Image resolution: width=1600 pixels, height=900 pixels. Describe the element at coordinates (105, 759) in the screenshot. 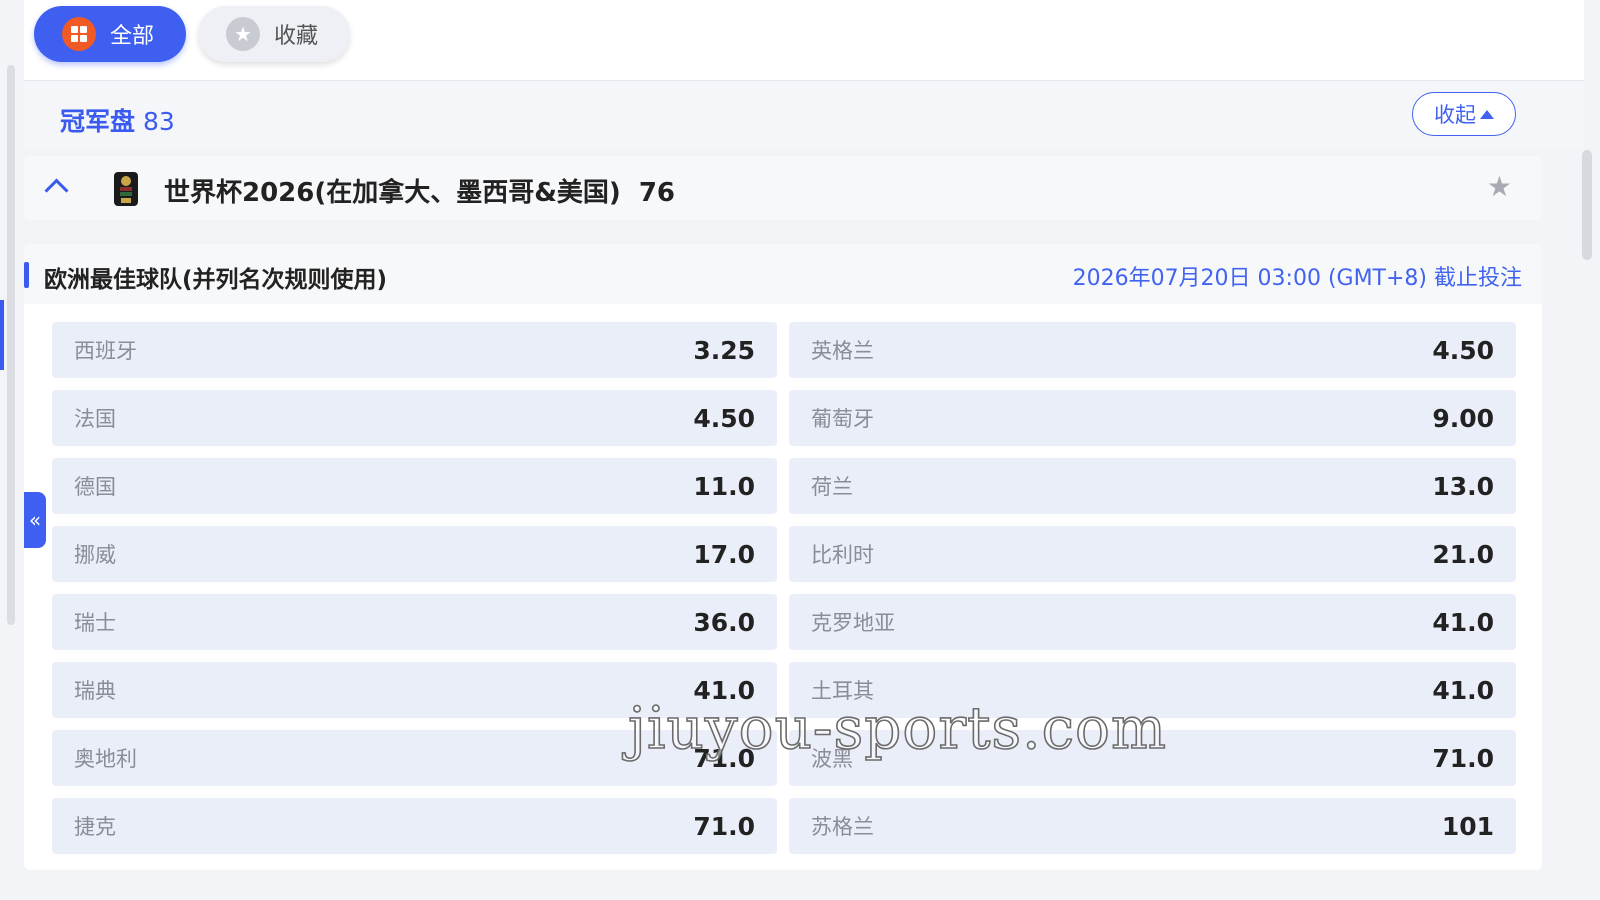

I see `team-name: 奥地利` at that location.